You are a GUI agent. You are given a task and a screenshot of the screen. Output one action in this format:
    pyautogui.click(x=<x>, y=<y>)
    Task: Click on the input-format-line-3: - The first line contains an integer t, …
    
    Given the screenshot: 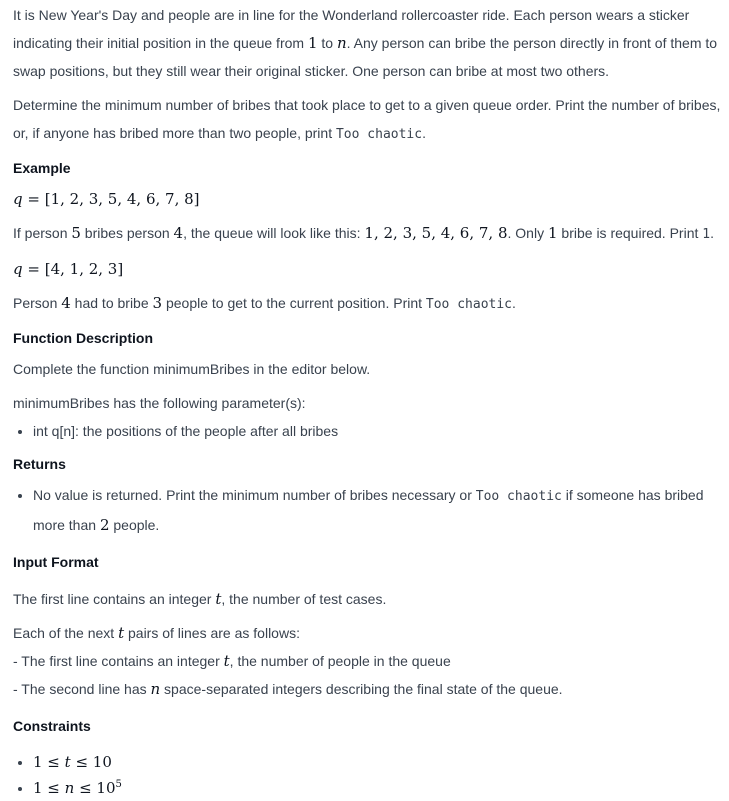 What is the action you would take?
    pyautogui.click(x=232, y=661)
    